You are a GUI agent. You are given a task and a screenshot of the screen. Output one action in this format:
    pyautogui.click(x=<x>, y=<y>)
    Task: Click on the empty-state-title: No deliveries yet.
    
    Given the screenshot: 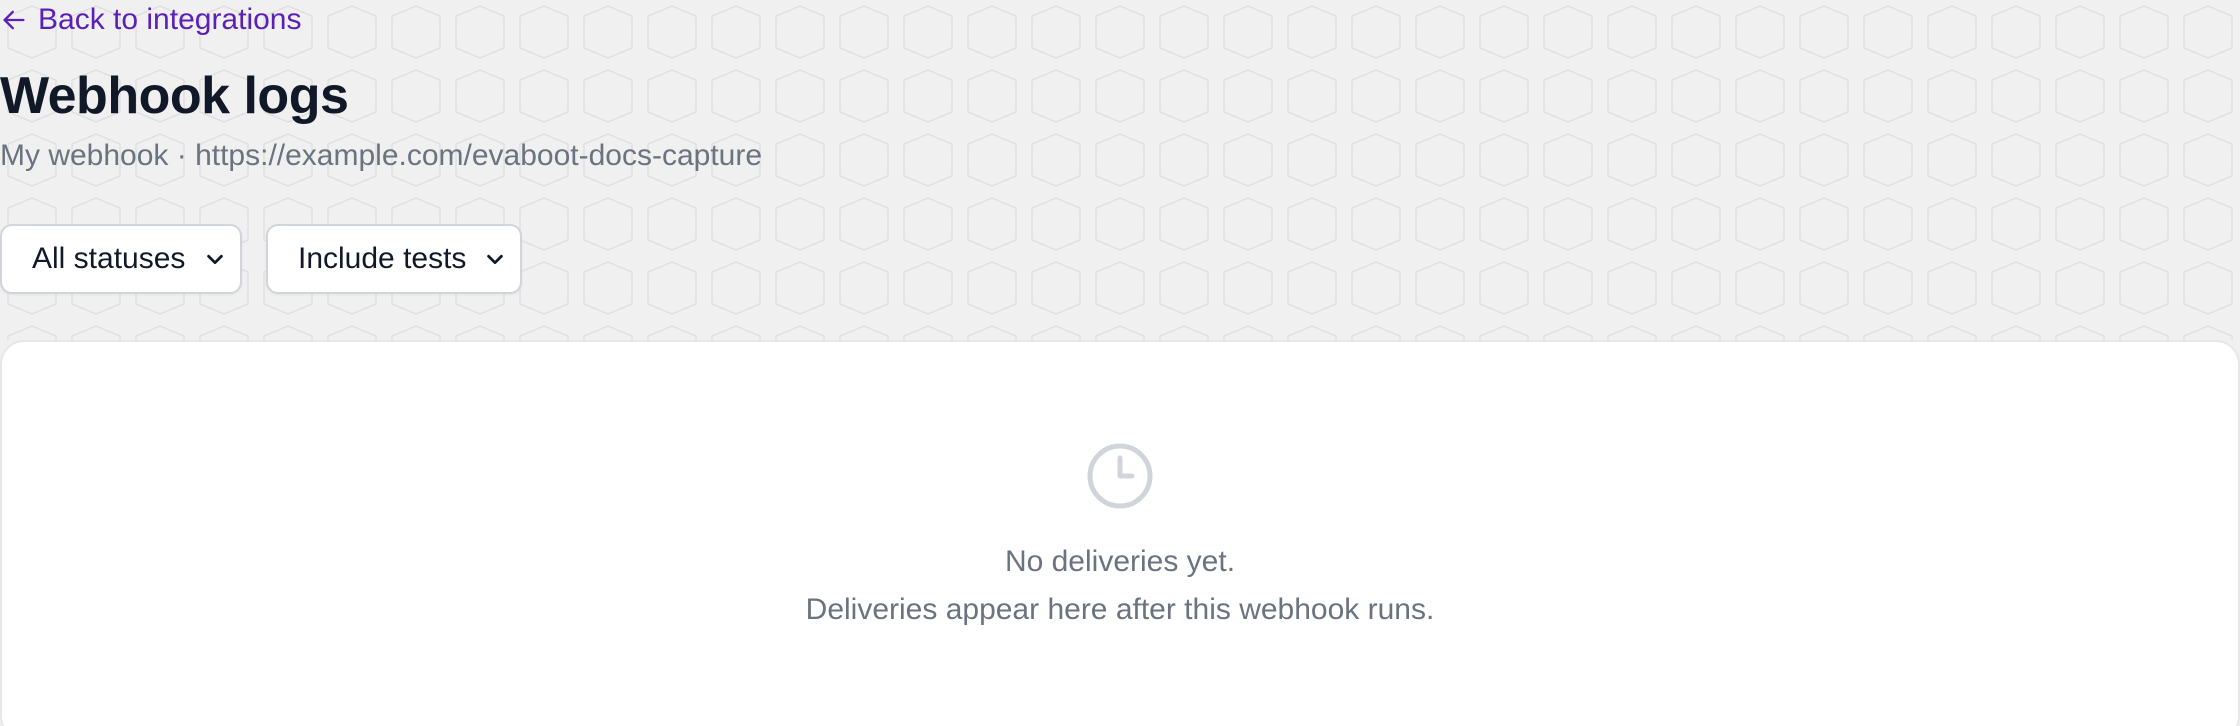 What is the action you would take?
    pyautogui.click(x=1120, y=561)
    